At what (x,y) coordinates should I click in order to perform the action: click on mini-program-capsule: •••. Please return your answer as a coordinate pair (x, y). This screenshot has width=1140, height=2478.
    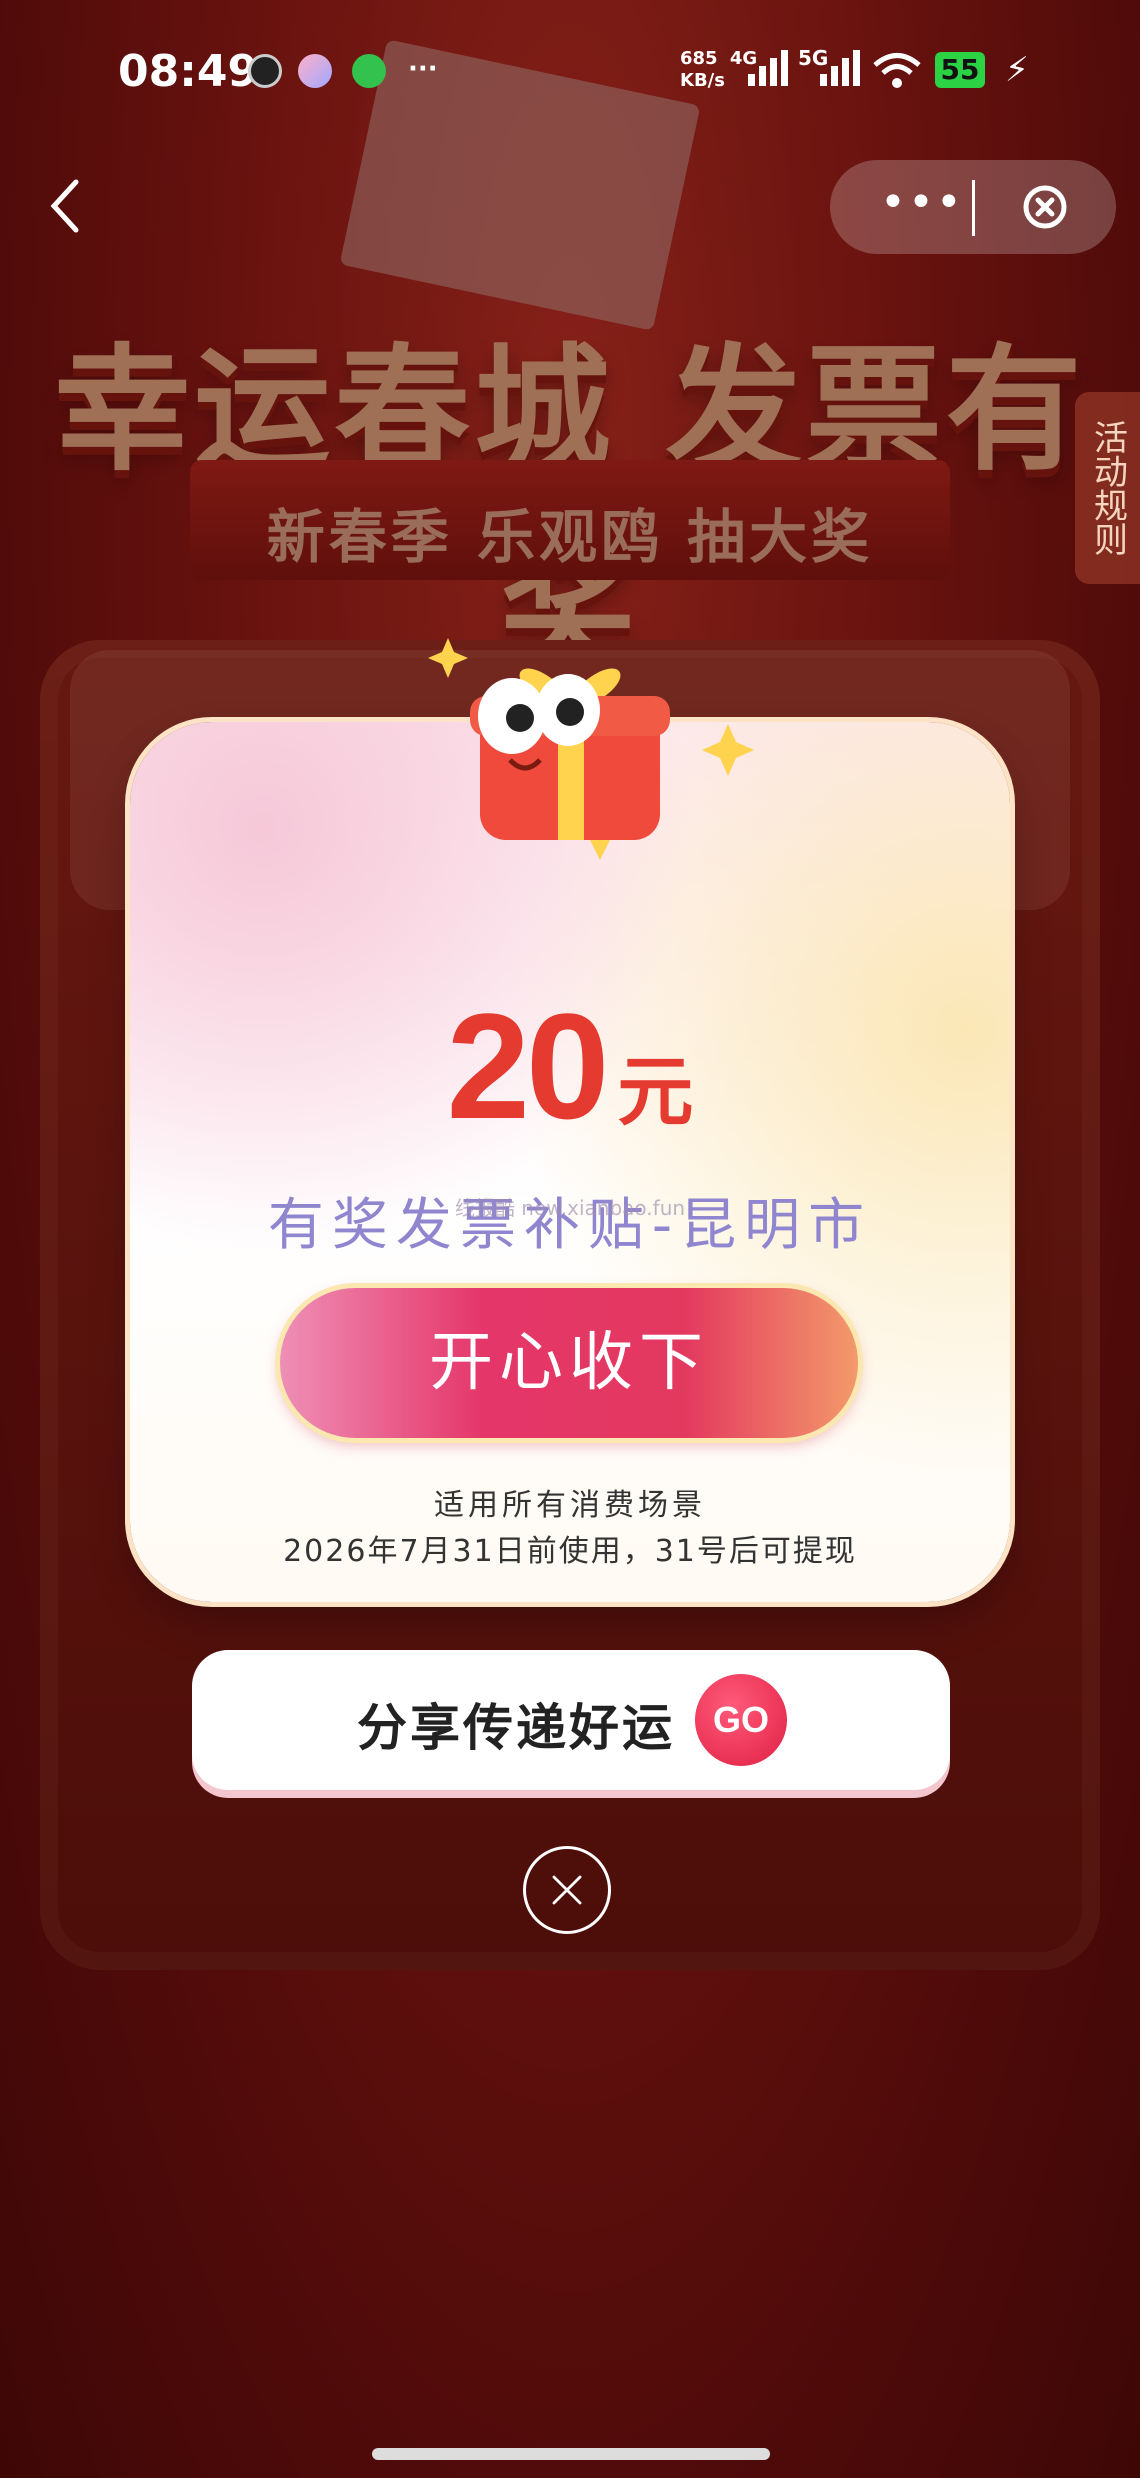
    Looking at the image, I should click on (973, 207).